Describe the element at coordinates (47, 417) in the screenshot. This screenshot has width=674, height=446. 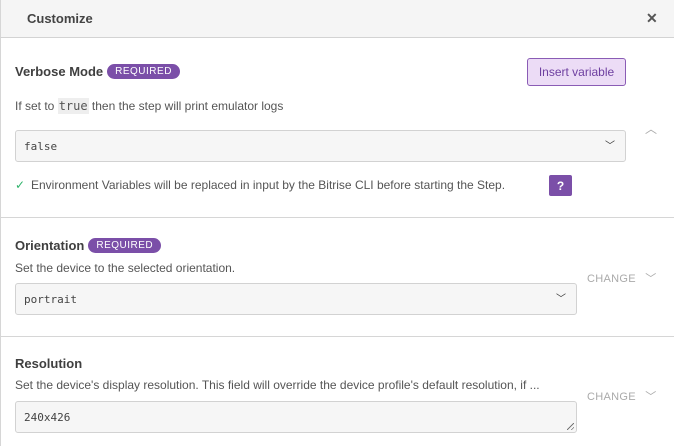
I see `textarea-value: 240x426` at that location.